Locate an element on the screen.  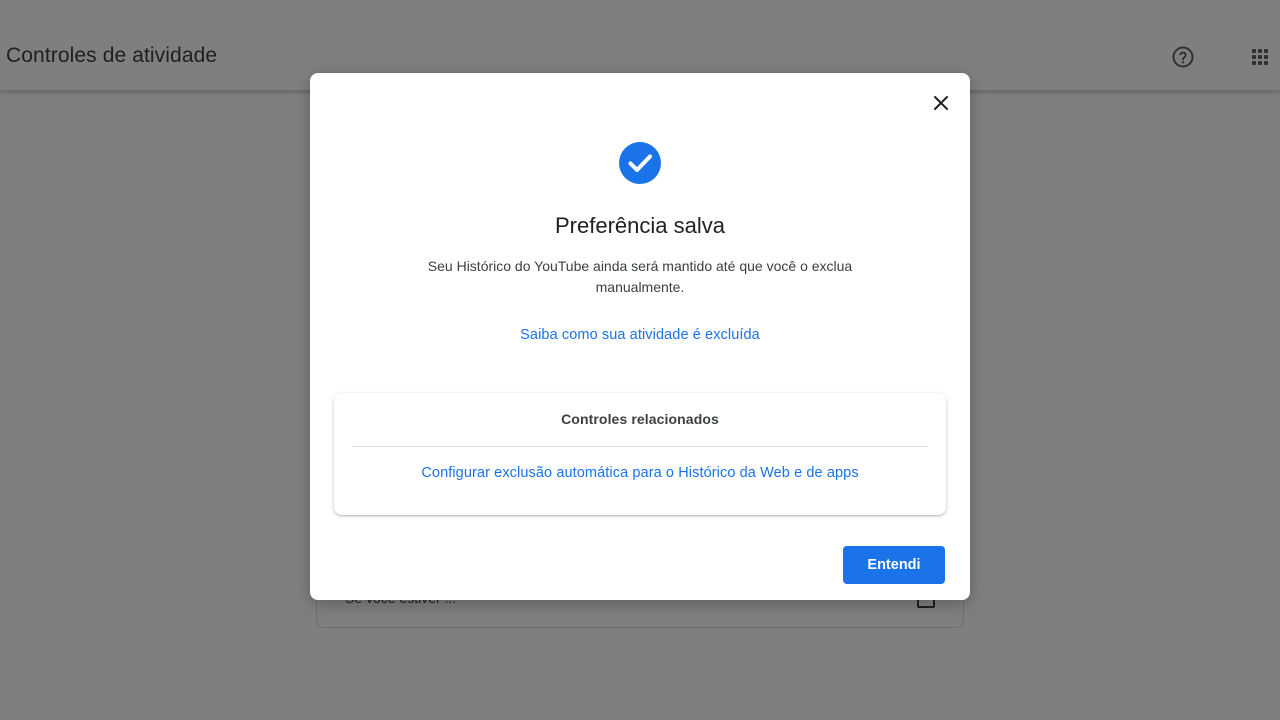
close-button is located at coordinates (941, 103).